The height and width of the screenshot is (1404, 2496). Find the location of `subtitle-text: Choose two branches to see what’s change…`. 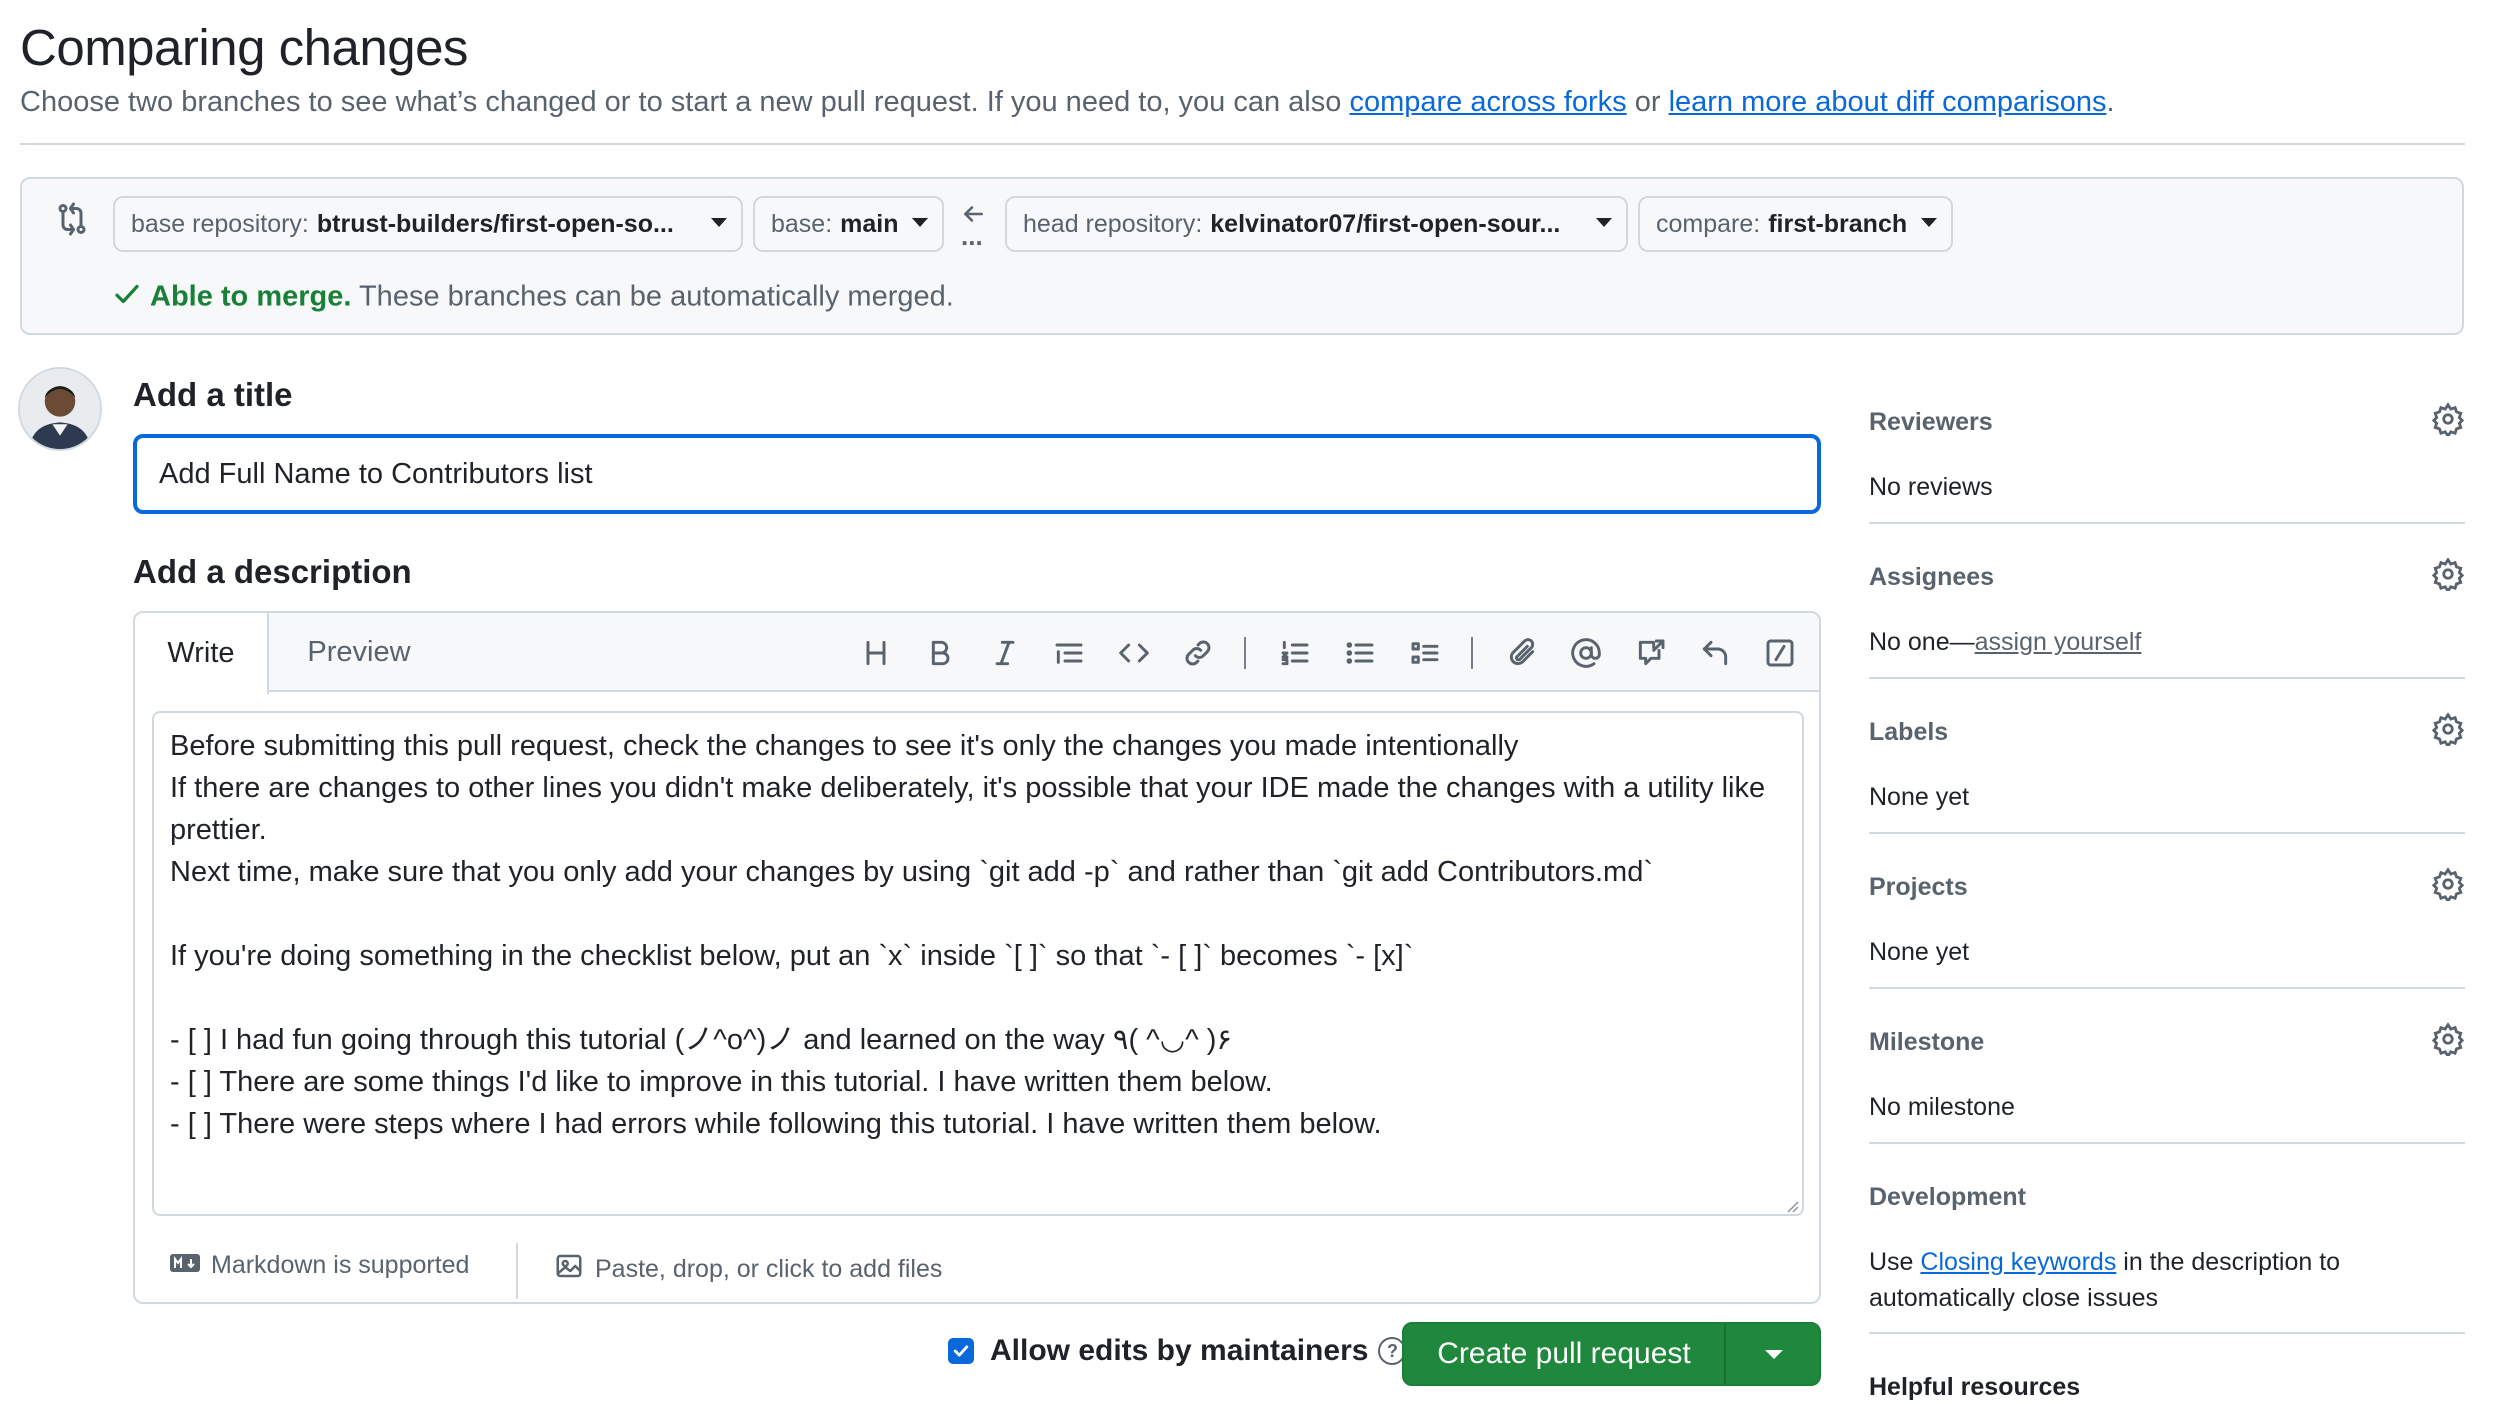

subtitle-text: Choose two branches to see what’s change… is located at coordinates (685, 102).